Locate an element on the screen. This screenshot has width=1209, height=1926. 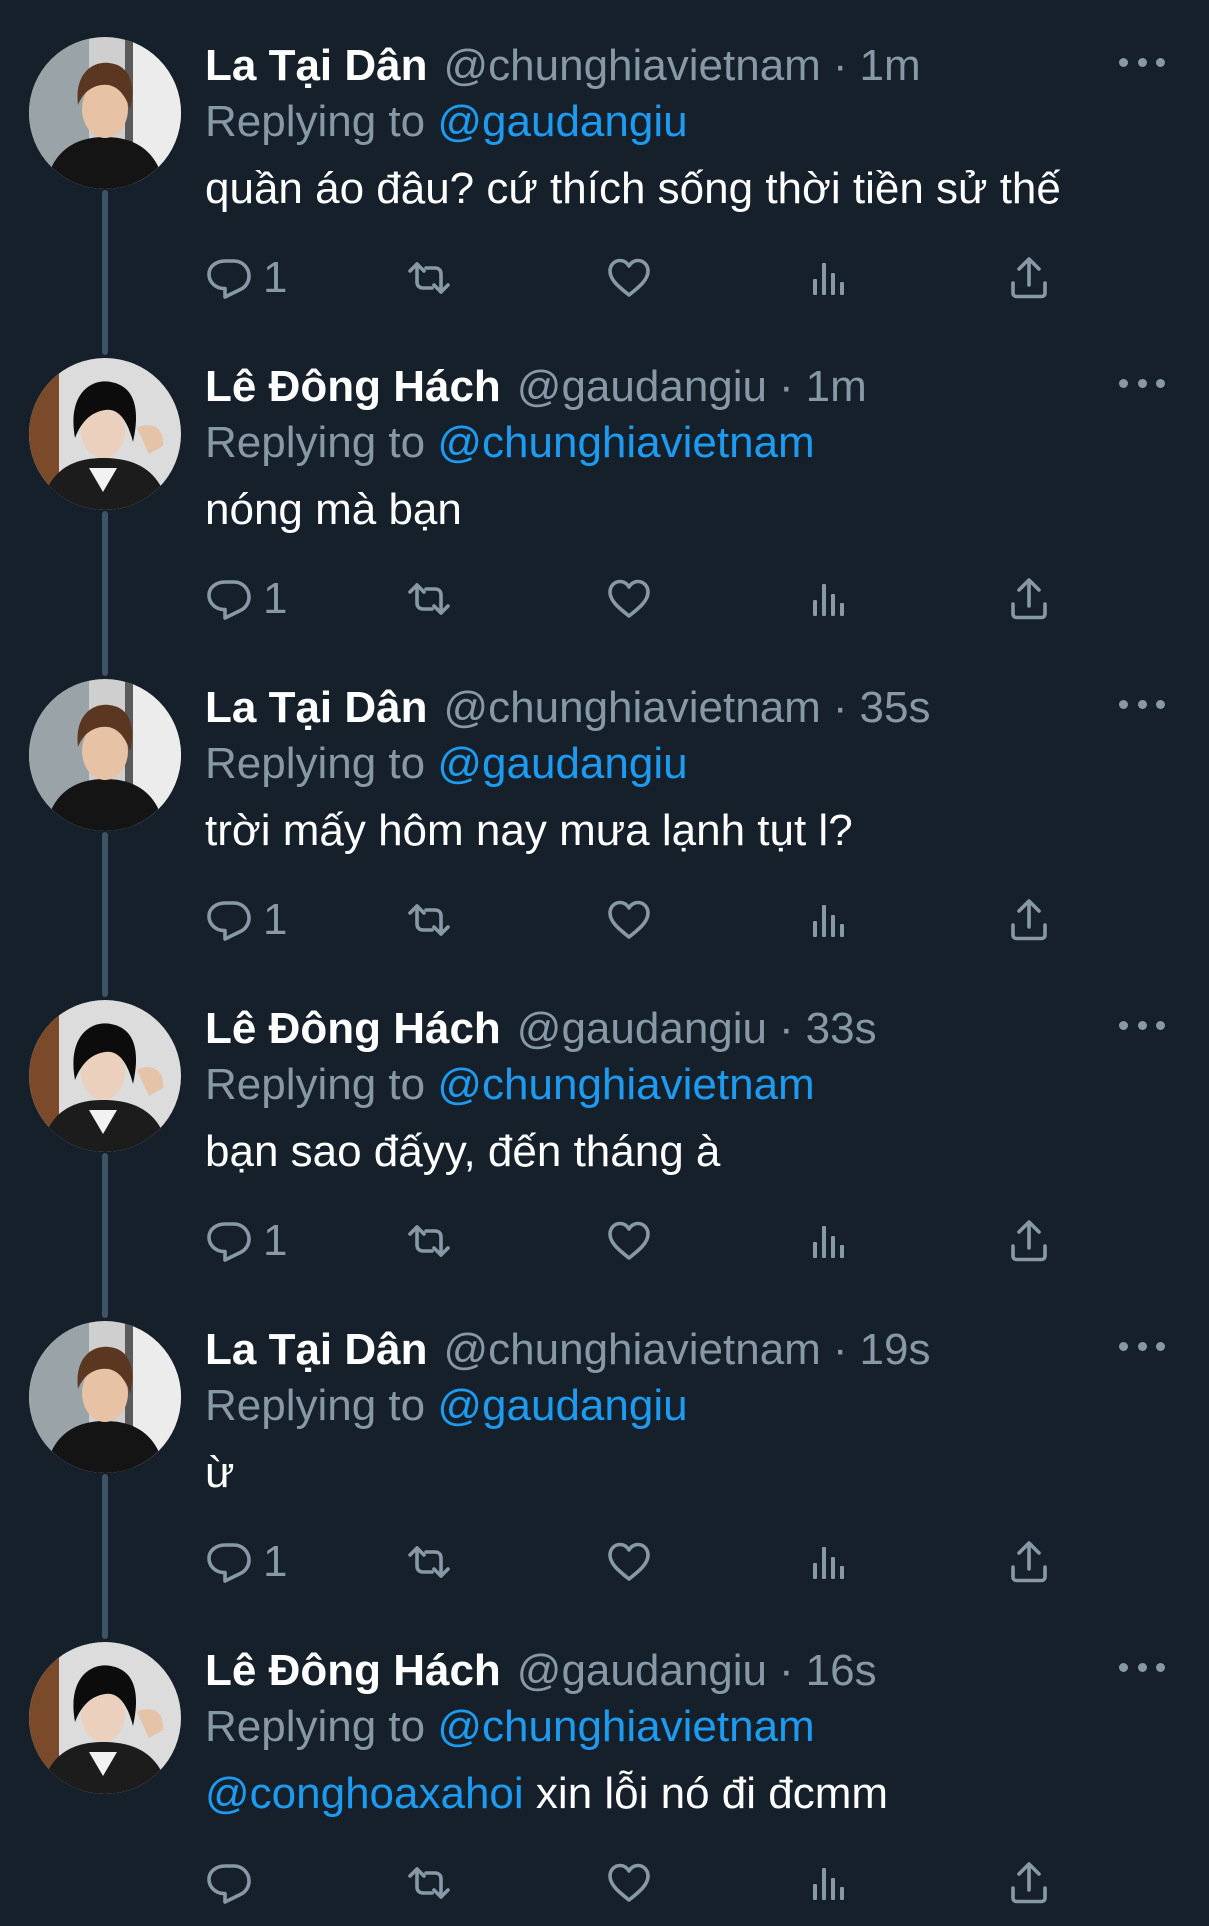
text-body: trời mấy hôm nay mưa lạnh tụt l? is located at coordinates (529, 830).